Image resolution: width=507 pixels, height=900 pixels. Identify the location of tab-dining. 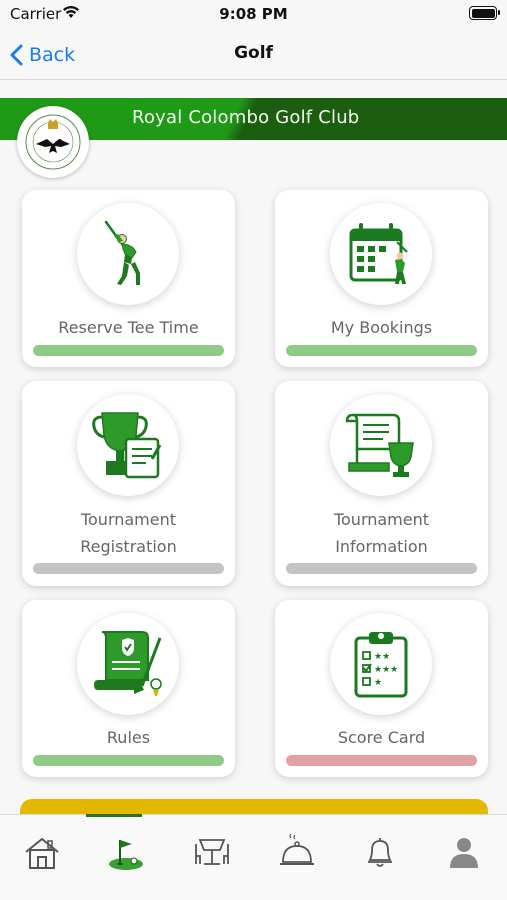
(212, 853).